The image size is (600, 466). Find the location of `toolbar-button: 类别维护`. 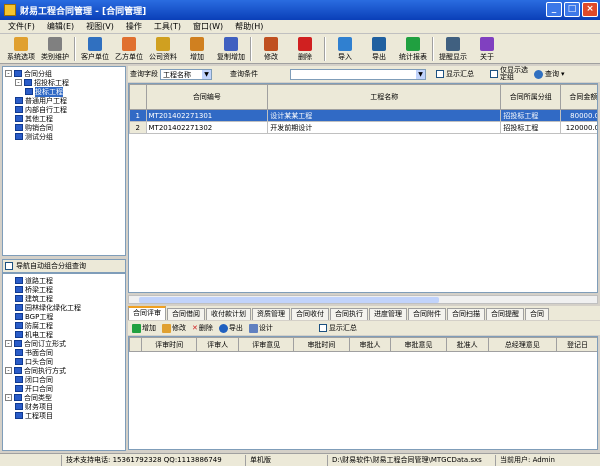

toolbar-button: 类别维护 is located at coordinates (55, 48).